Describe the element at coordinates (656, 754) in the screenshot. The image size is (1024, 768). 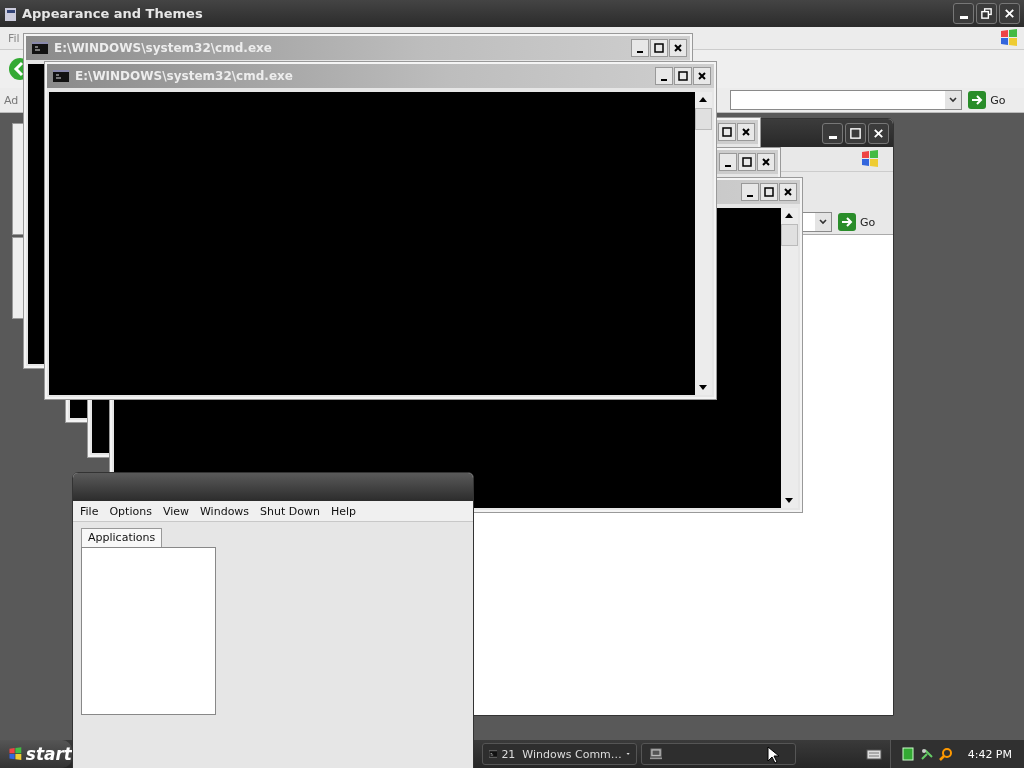
I see `computer-icon` at that location.